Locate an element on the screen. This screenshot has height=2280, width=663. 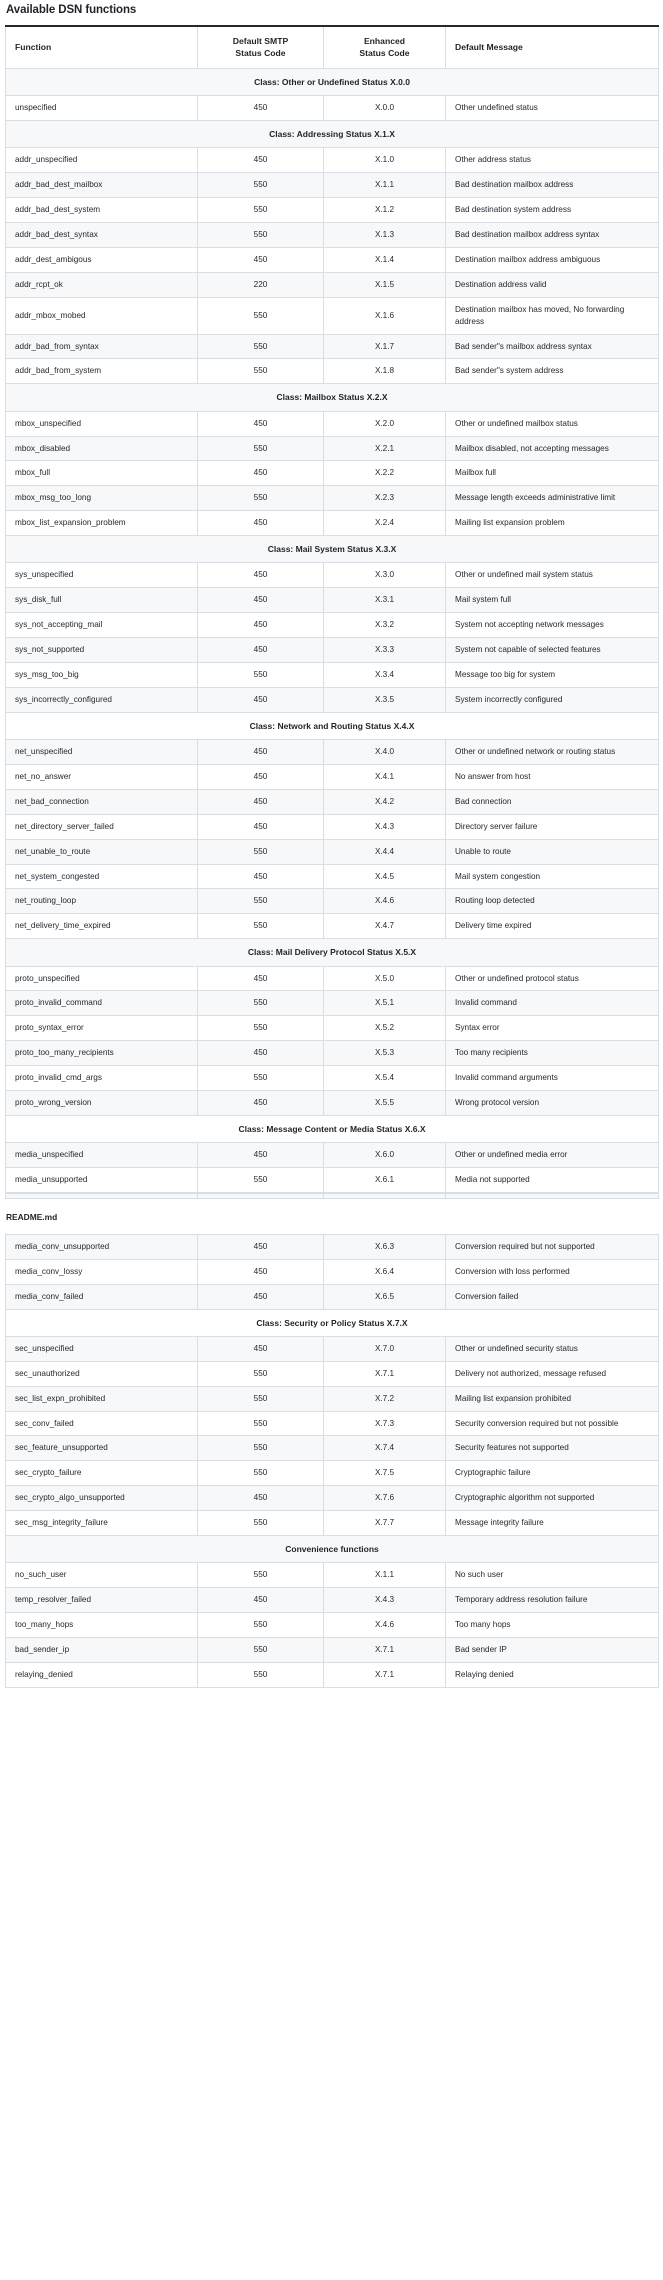
cell-default-message: Routing loop detected is located at coordinates (552, 901).